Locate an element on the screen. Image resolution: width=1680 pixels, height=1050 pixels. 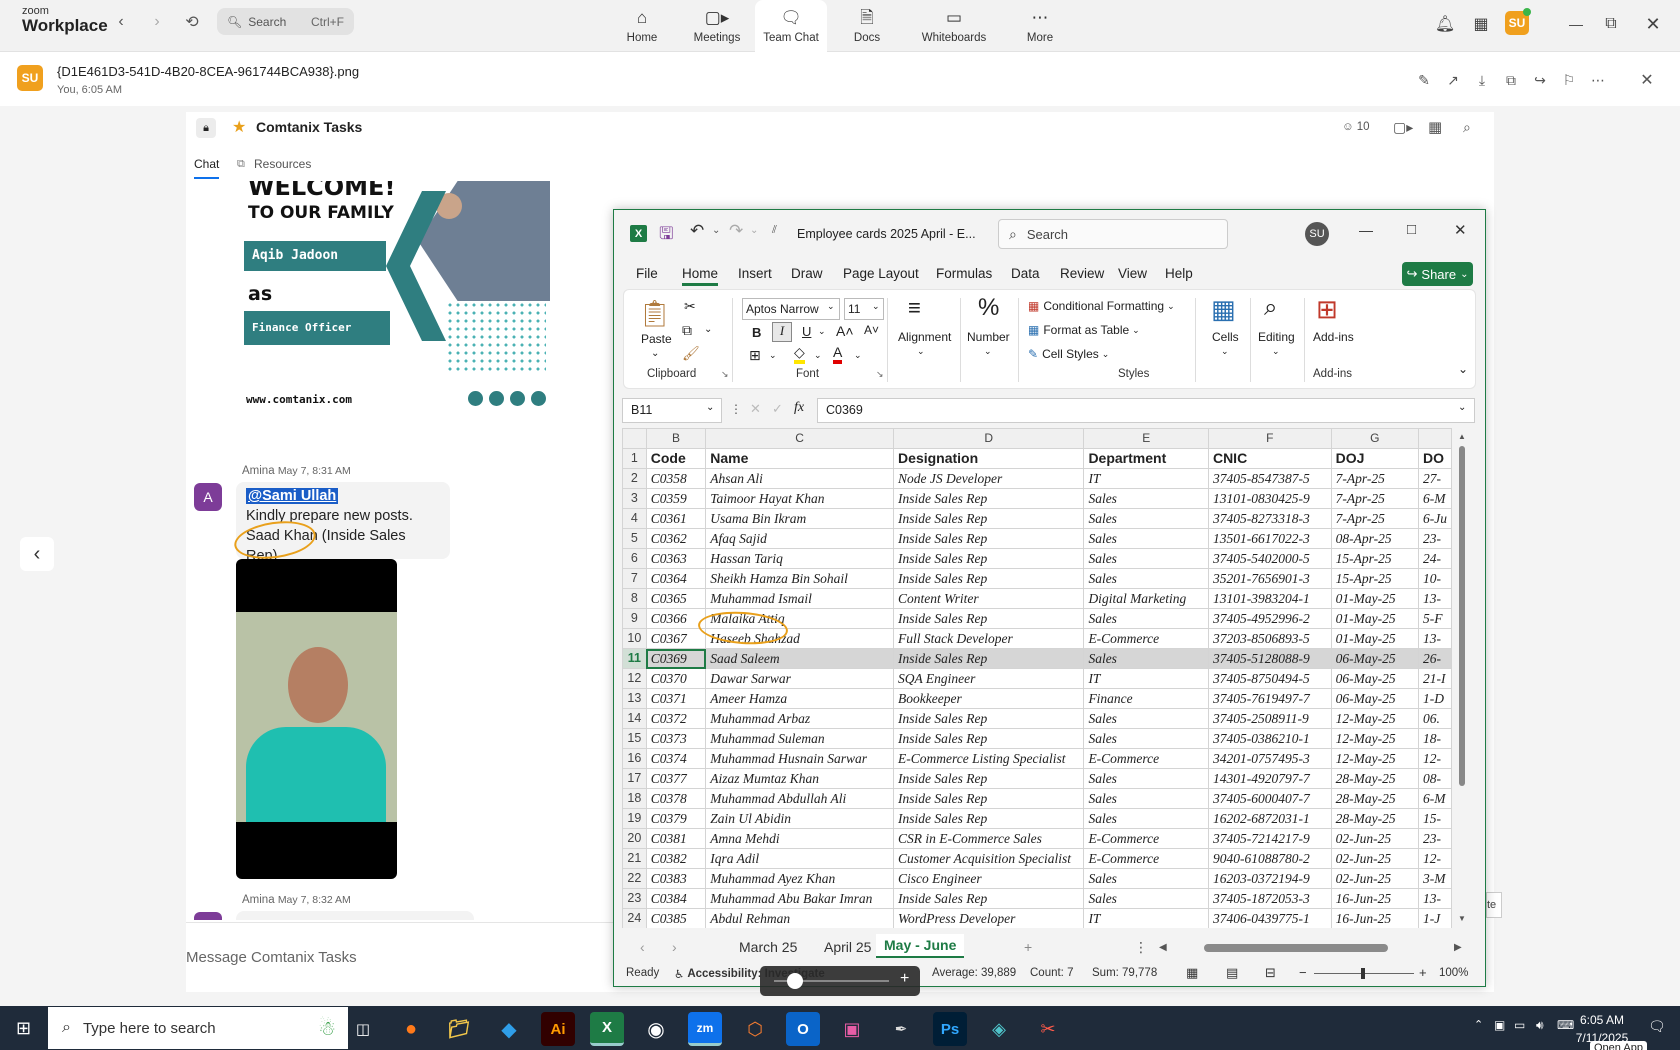
table-cell: C0366 is located at coordinates (676, 618).